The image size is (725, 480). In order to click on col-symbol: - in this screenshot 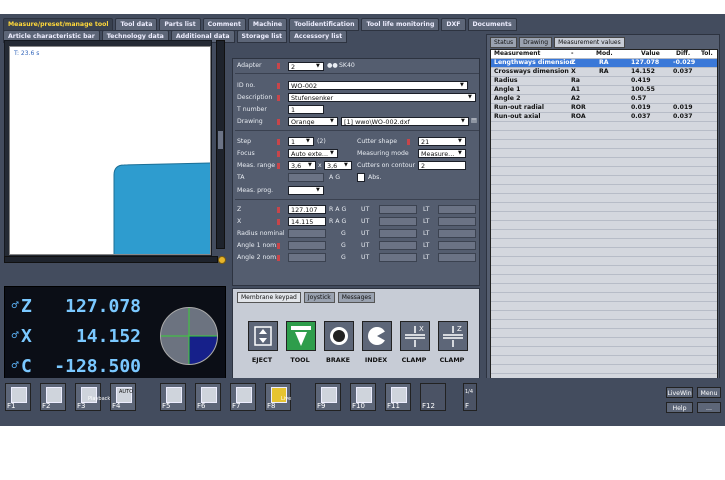, I will do `click(572, 54)`.